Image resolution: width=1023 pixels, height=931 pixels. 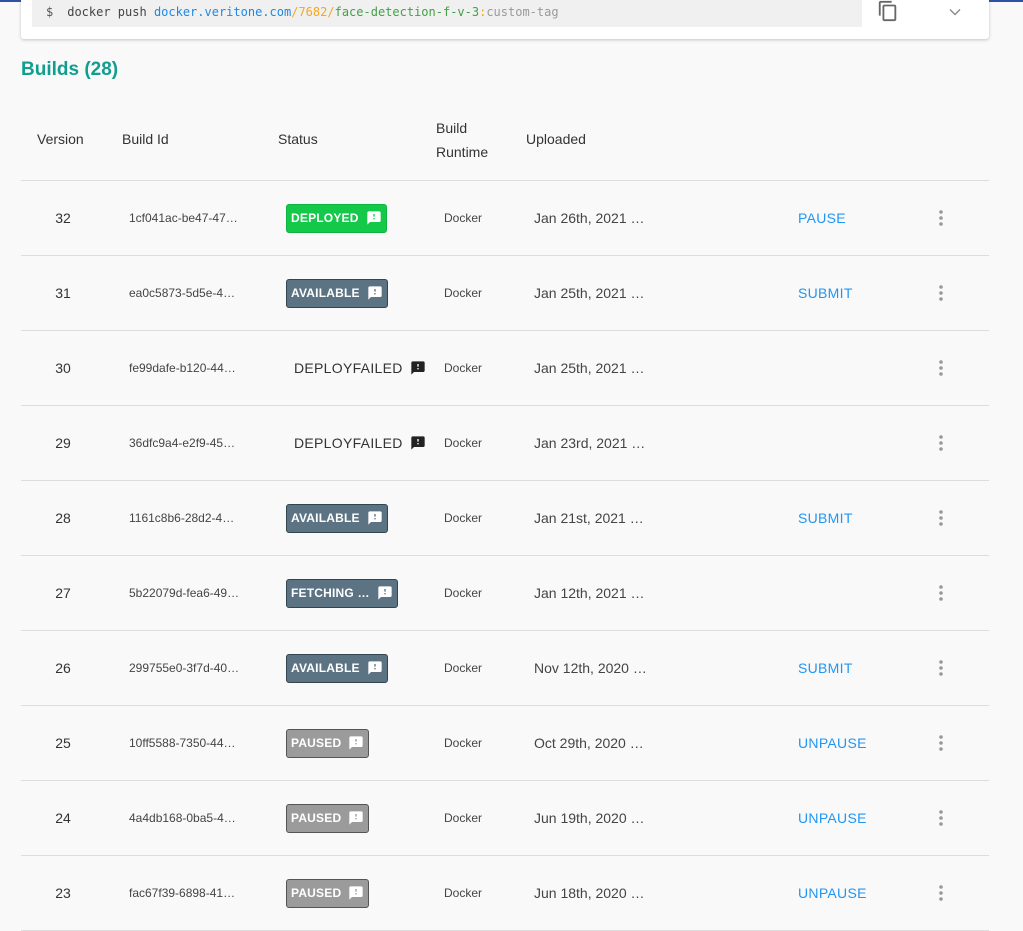 I want to click on command-sep-2: /, so click(x=331, y=12).